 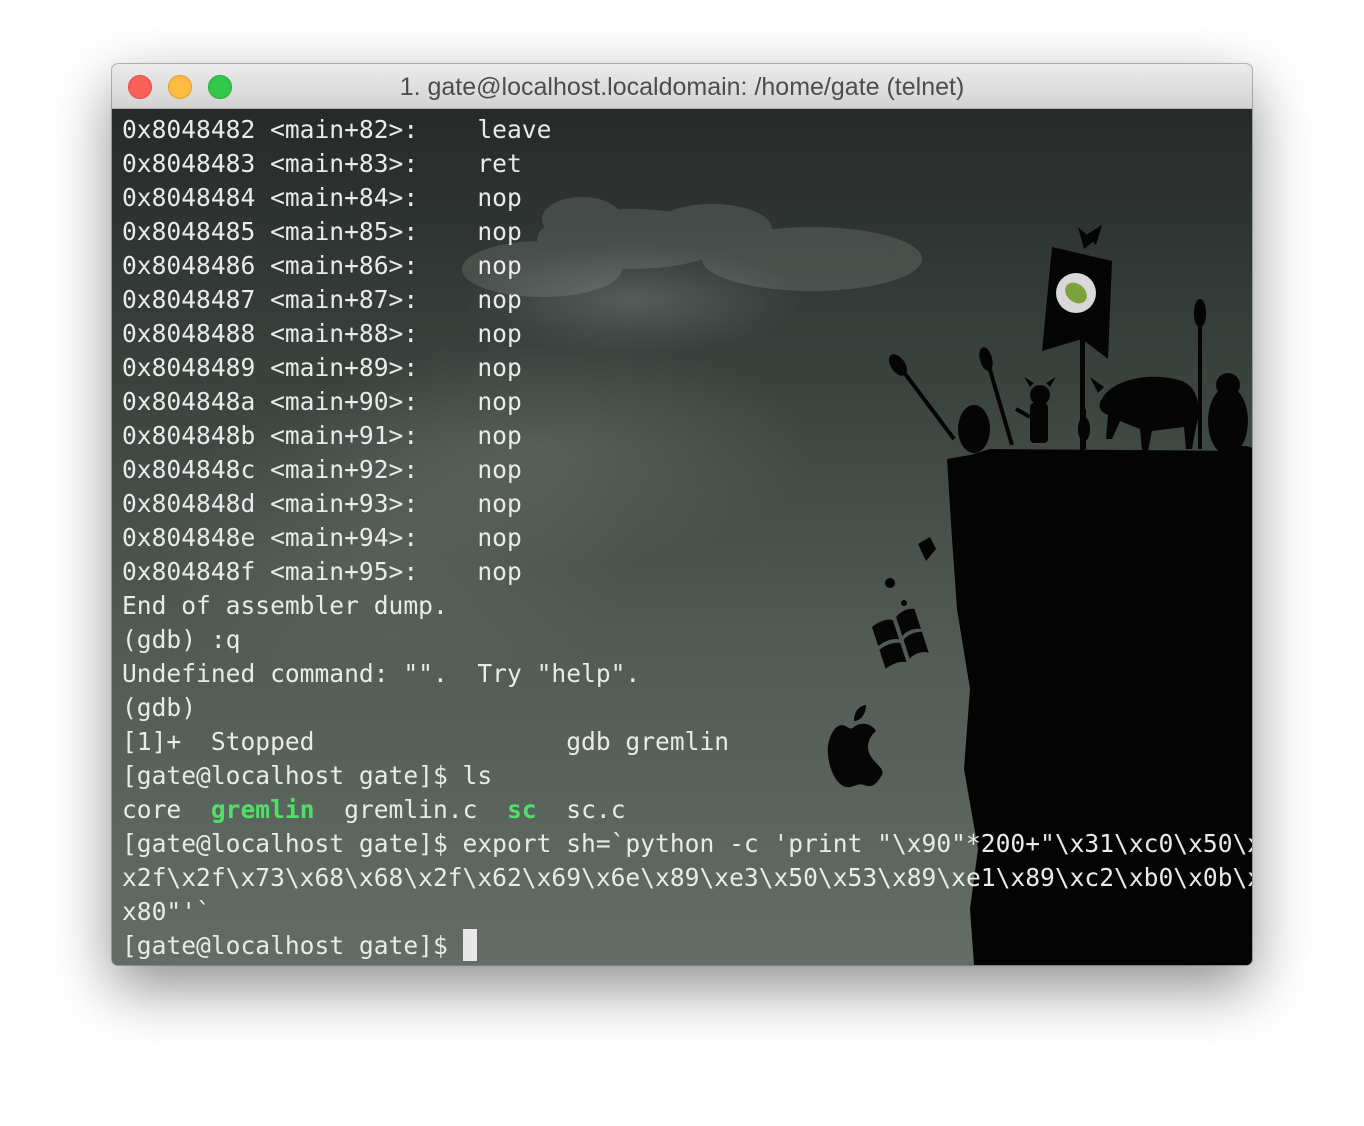 What do you see at coordinates (322, 537) in the screenshot?
I see `output-line: 0x804848e <main+94>: nop` at bounding box center [322, 537].